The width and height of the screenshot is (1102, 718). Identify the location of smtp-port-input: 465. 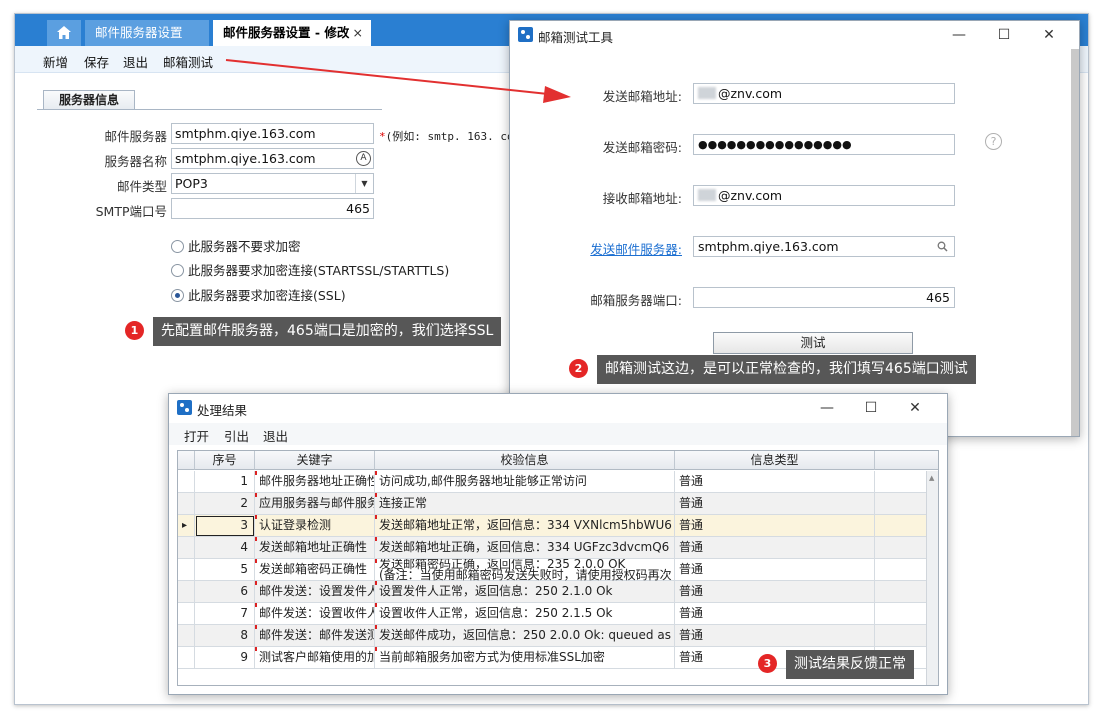
(272, 208).